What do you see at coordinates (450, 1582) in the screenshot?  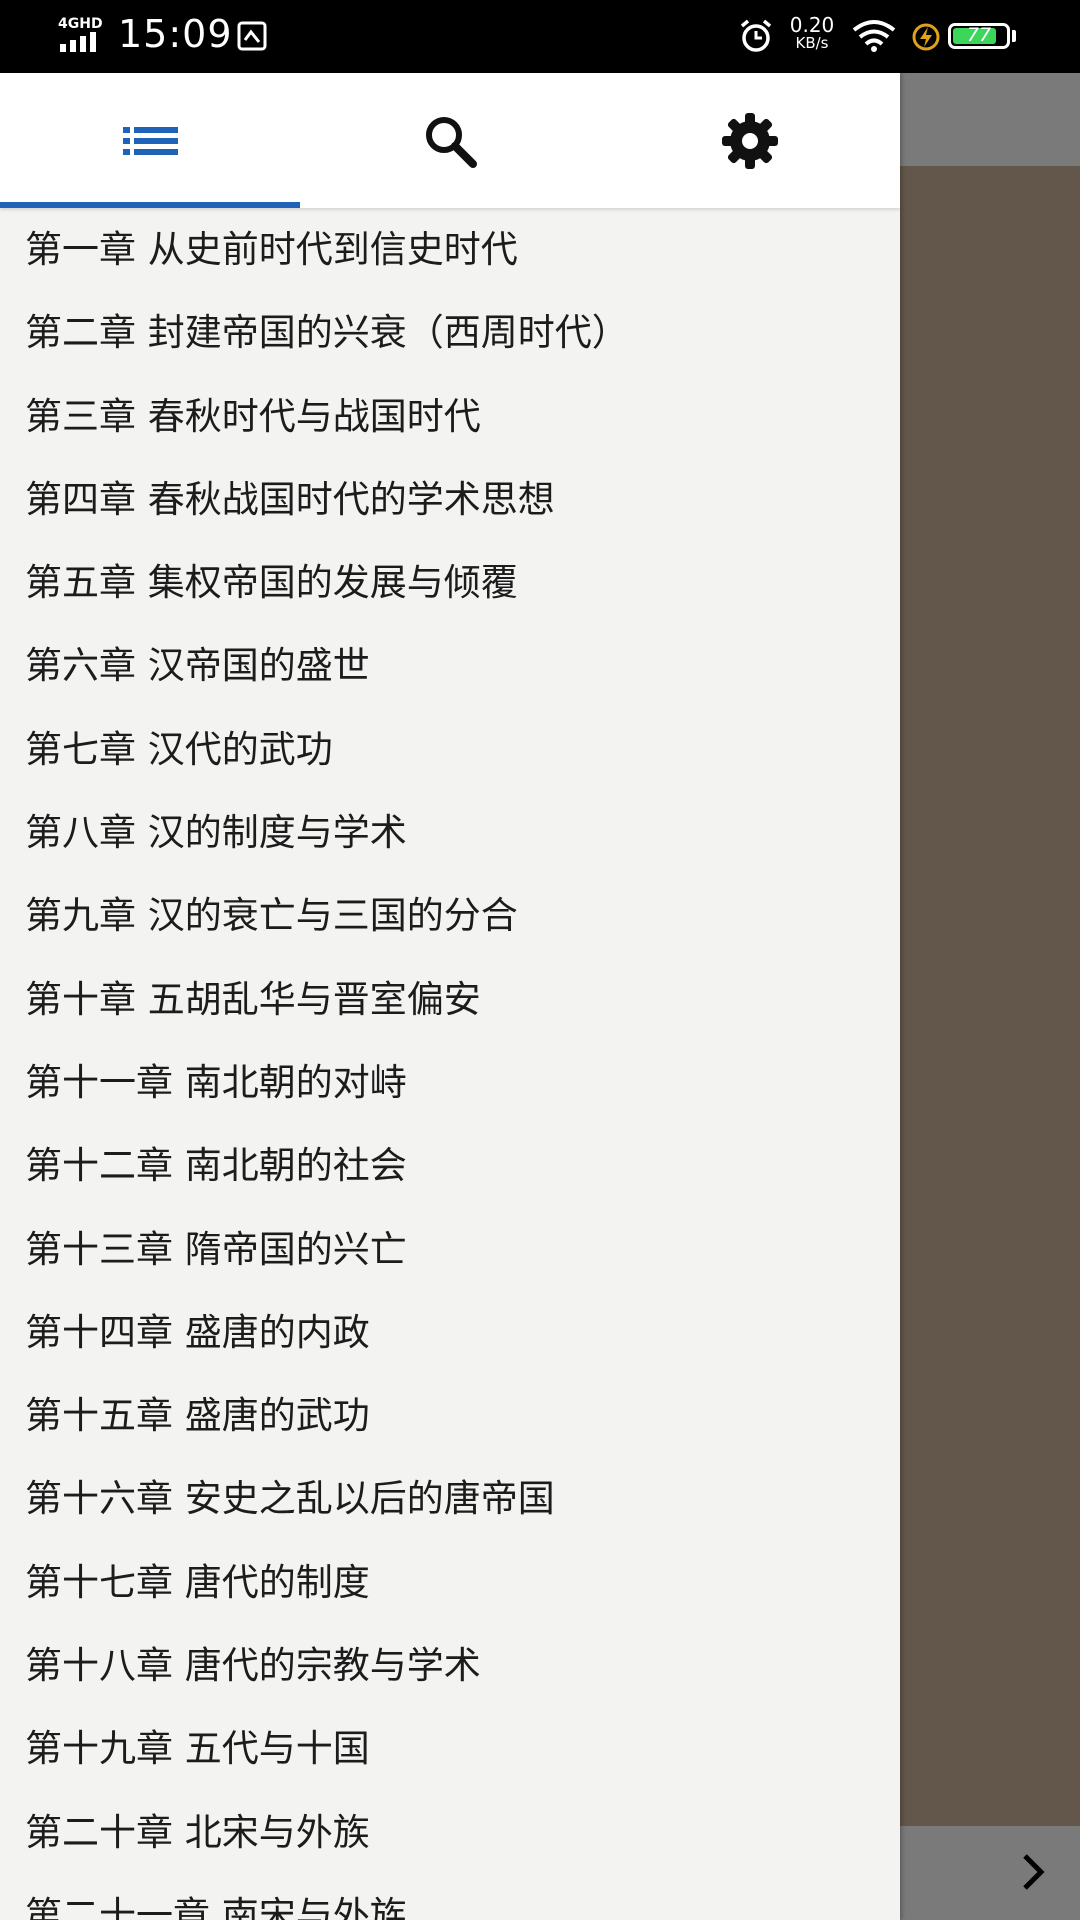 I see `chapter-item: 第十七章 唐代的制度` at bounding box center [450, 1582].